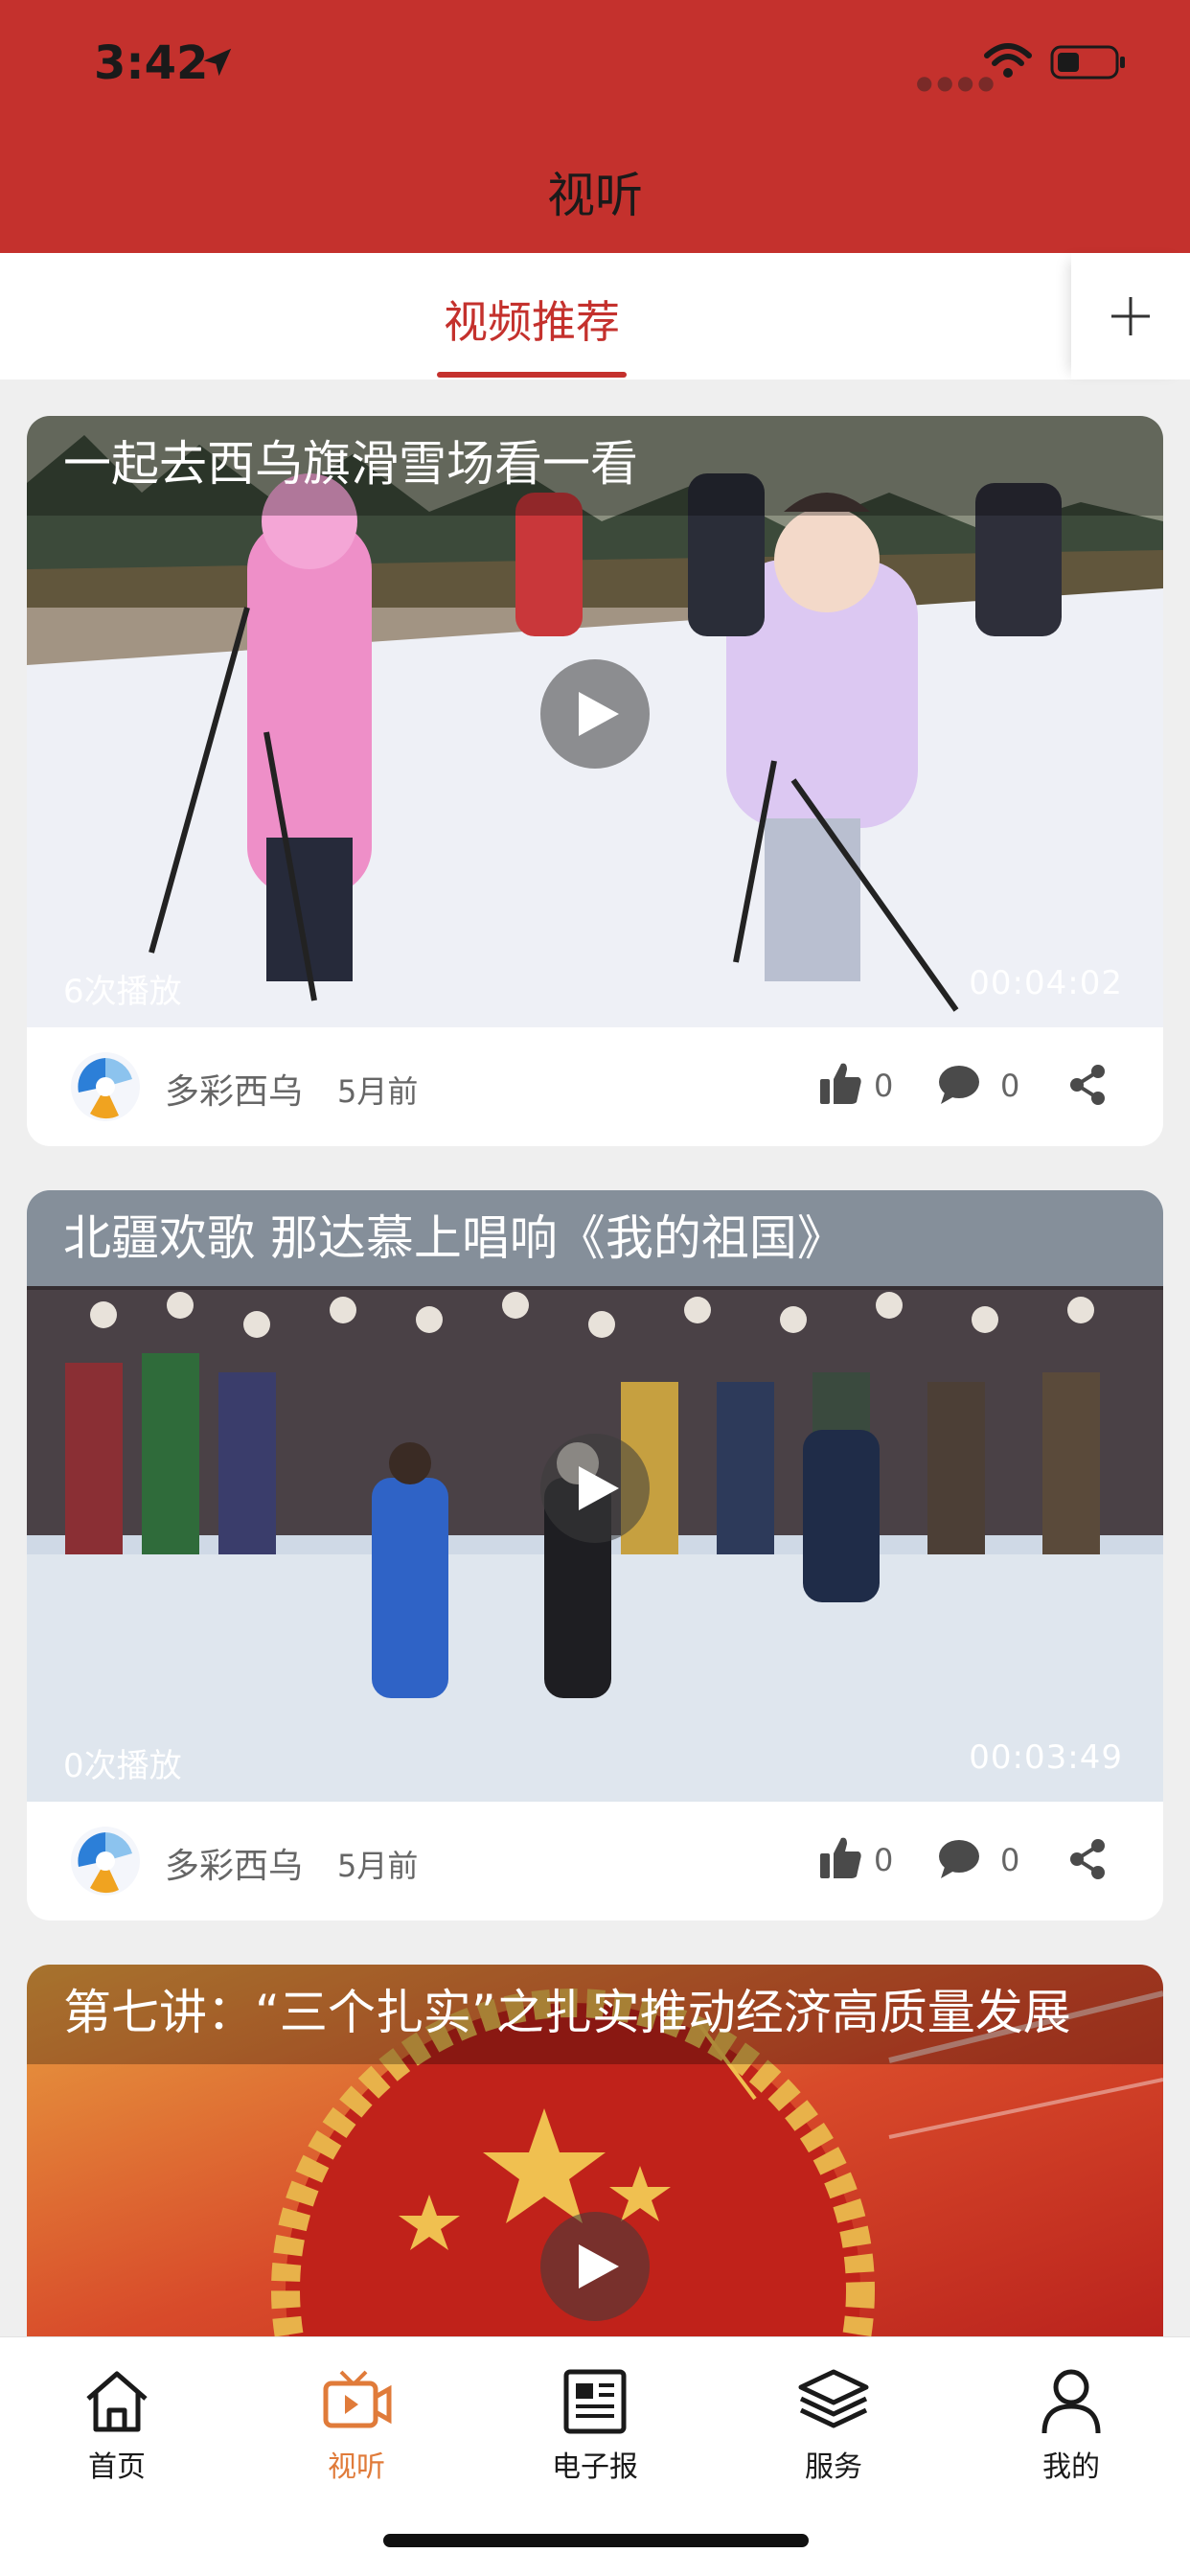 The width and height of the screenshot is (1190, 2576). What do you see at coordinates (595, 2401) in the screenshot?
I see `newspaper-icon` at bounding box center [595, 2401].